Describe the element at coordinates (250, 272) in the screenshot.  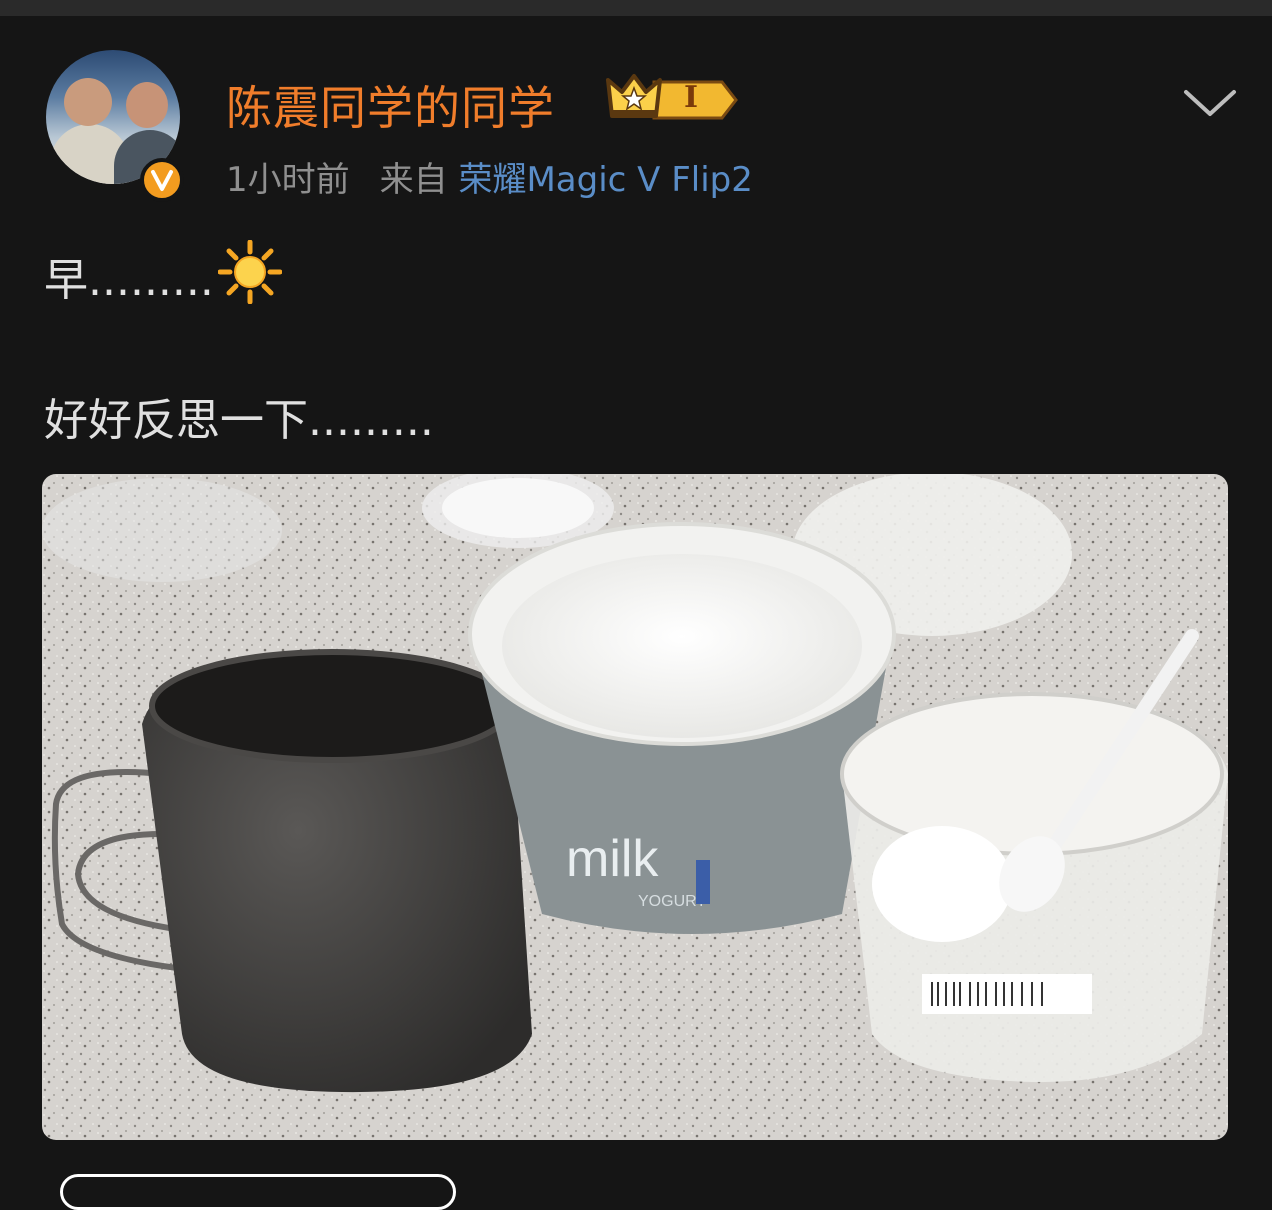
I see `sun-emoji-icon` at that location.